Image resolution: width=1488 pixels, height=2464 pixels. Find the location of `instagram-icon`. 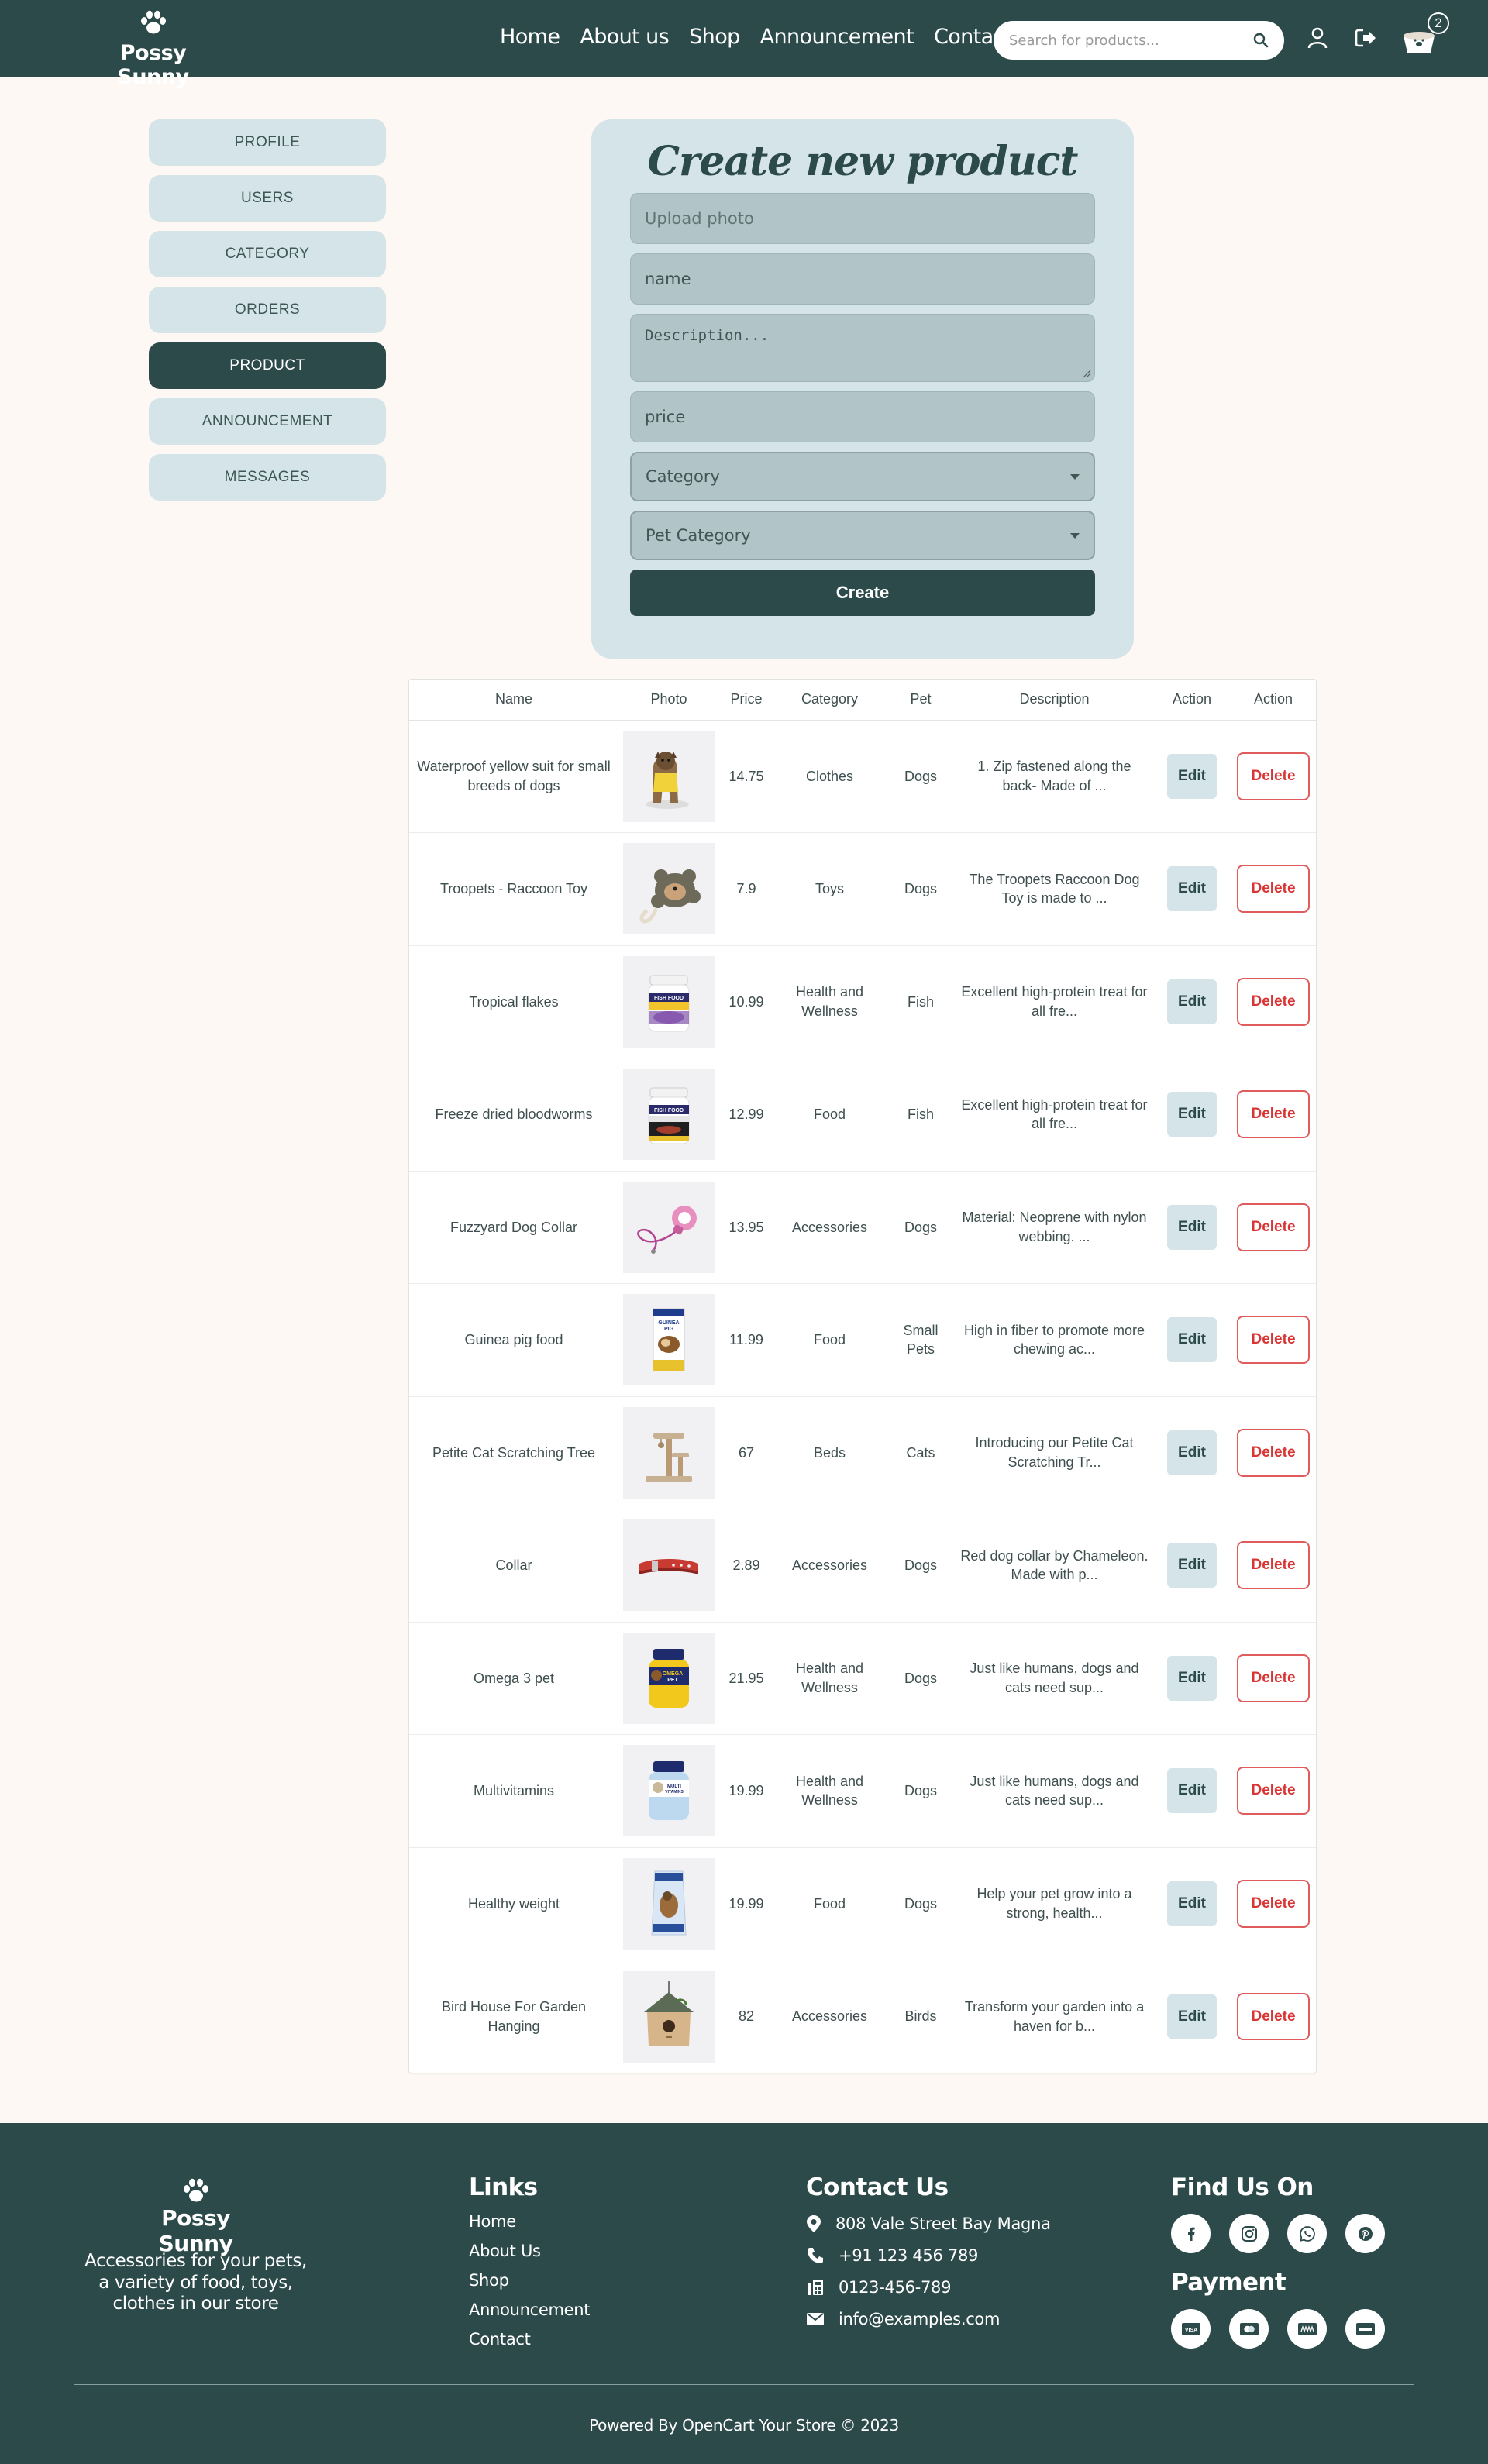

instagram-icon is located at coordinates (1249, 2233).